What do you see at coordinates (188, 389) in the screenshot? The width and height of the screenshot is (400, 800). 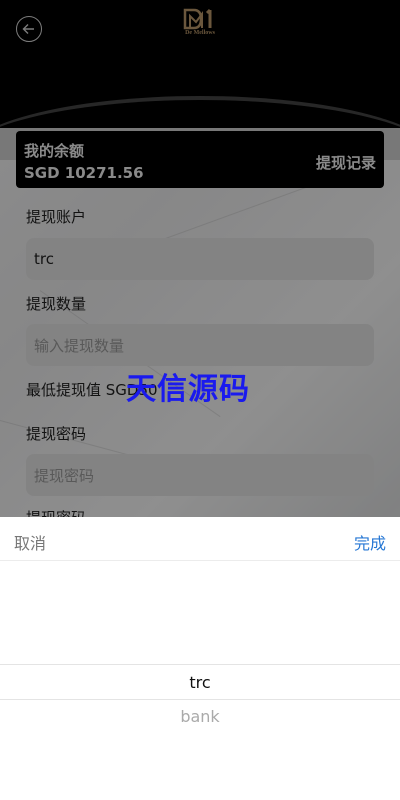 I see `watermark-text: 天信源码` at bounding box center [188, 389].